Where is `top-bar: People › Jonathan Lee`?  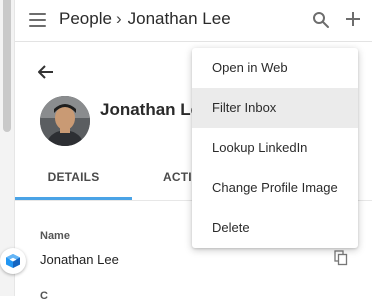 top-bar: People › Jonathan Lee is located at coordinates (193, 21).